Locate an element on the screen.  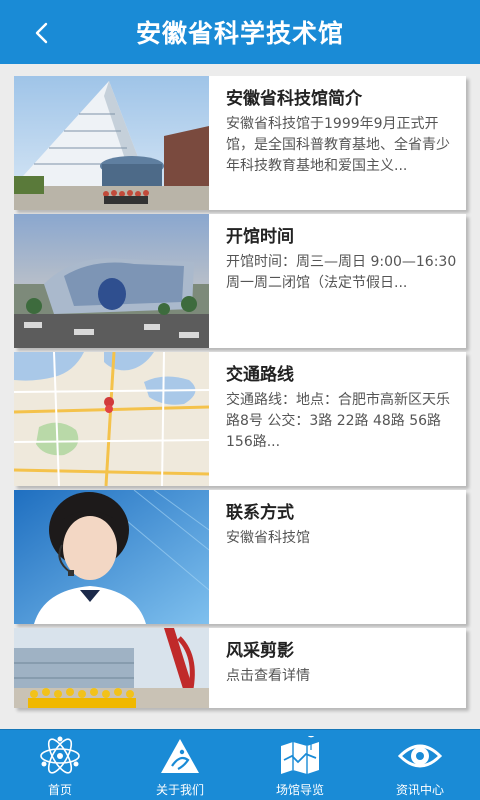
tab-about-us: 关于我们 is located at coordinates (180, 765).